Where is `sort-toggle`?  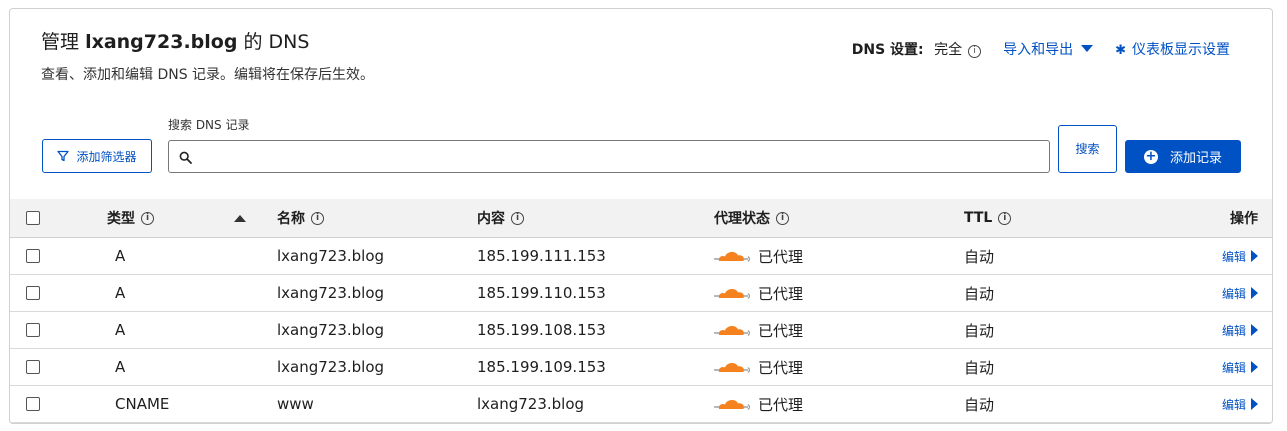
sort-toggle is located at coordinates (240, 218).